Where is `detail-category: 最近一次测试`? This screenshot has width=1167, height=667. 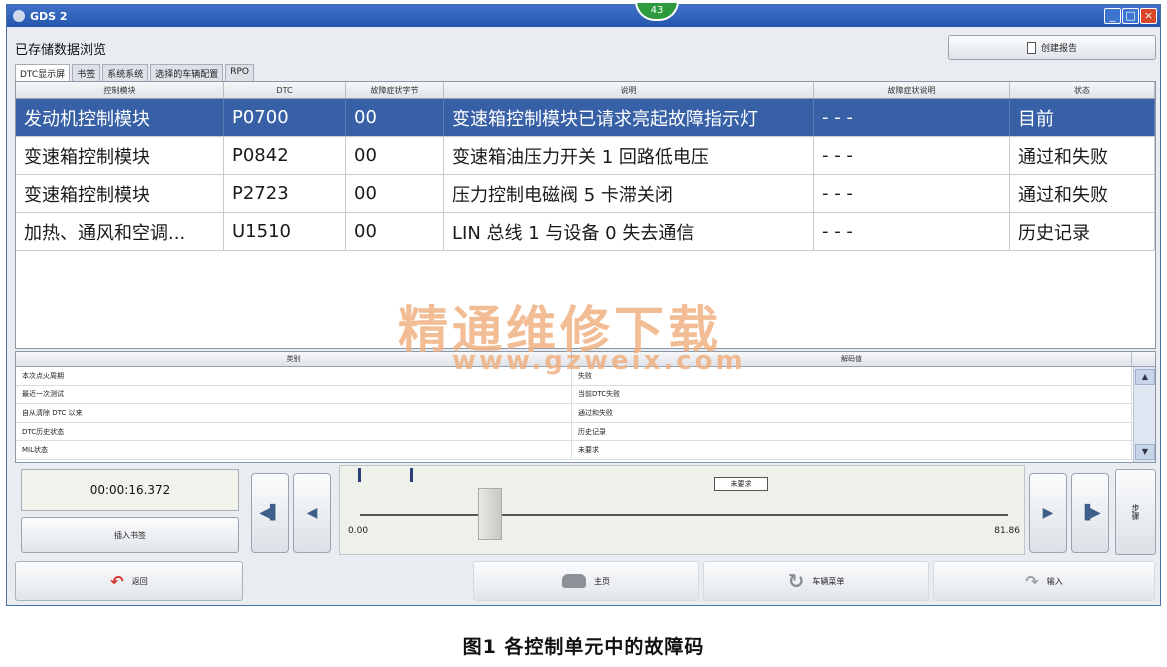
detail-category: 最近一次测试 is located at coordinates (294, 394).